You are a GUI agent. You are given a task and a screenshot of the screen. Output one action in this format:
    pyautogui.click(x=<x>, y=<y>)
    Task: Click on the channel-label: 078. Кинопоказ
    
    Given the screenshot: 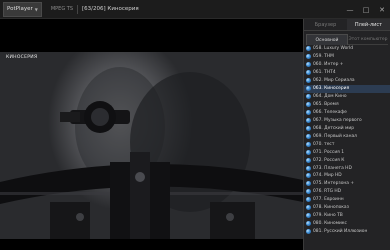 What is the action you would take?
    pyautogui.click(x=331, y=208)
    